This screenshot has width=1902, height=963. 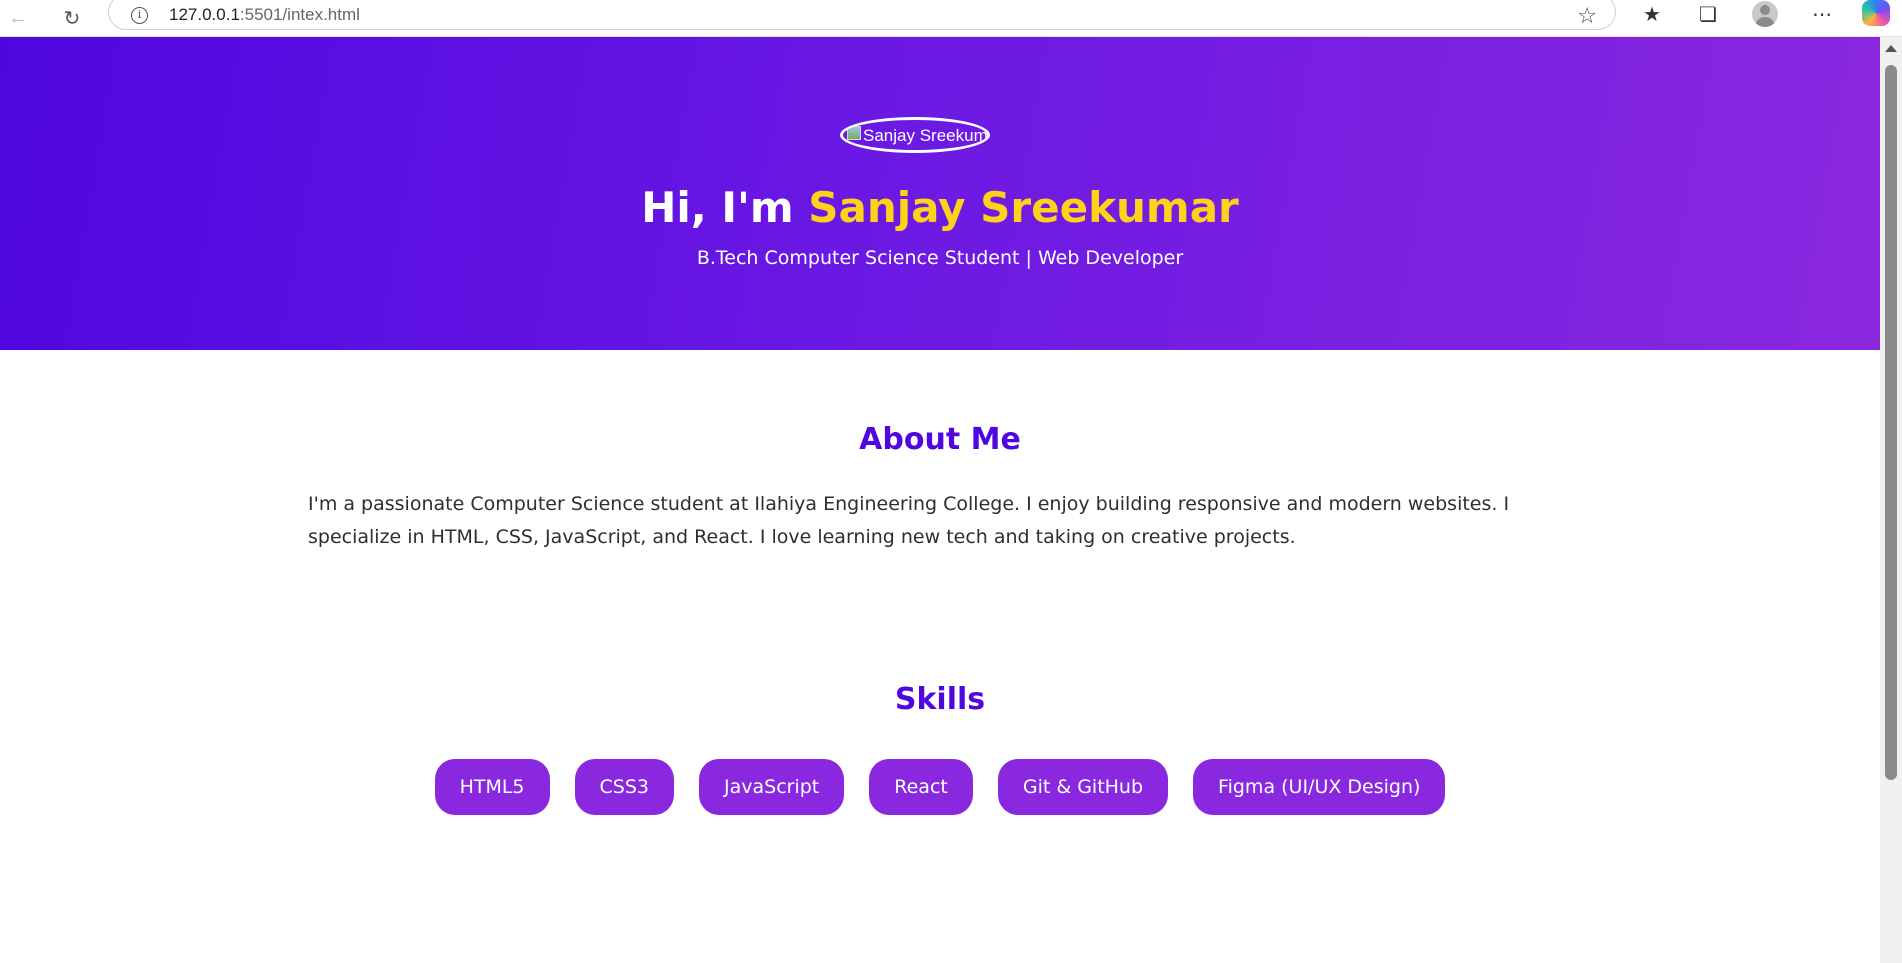 I want to click on reload-icon: ↻, so click(x=72, y=18).